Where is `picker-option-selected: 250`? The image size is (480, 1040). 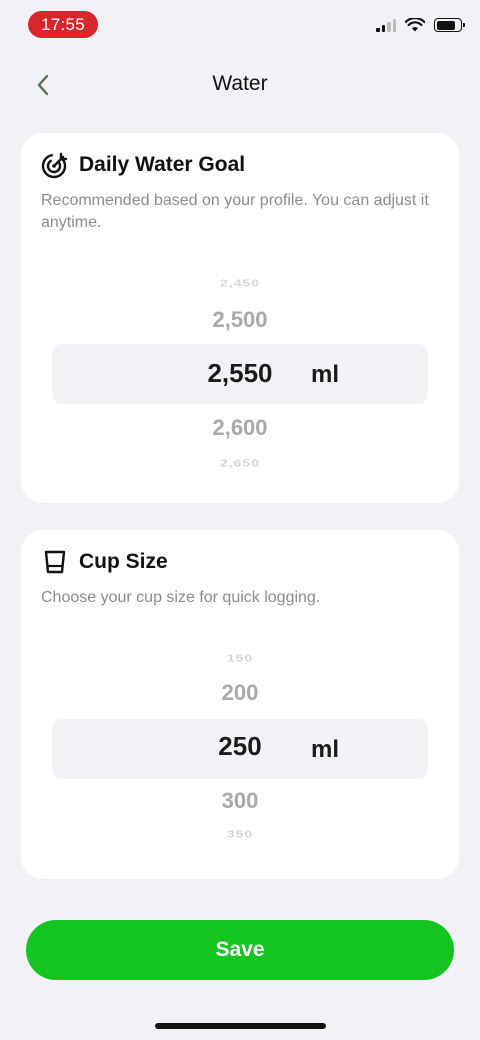
picker-option-selected: 250 is located at coordinates (240, 746).